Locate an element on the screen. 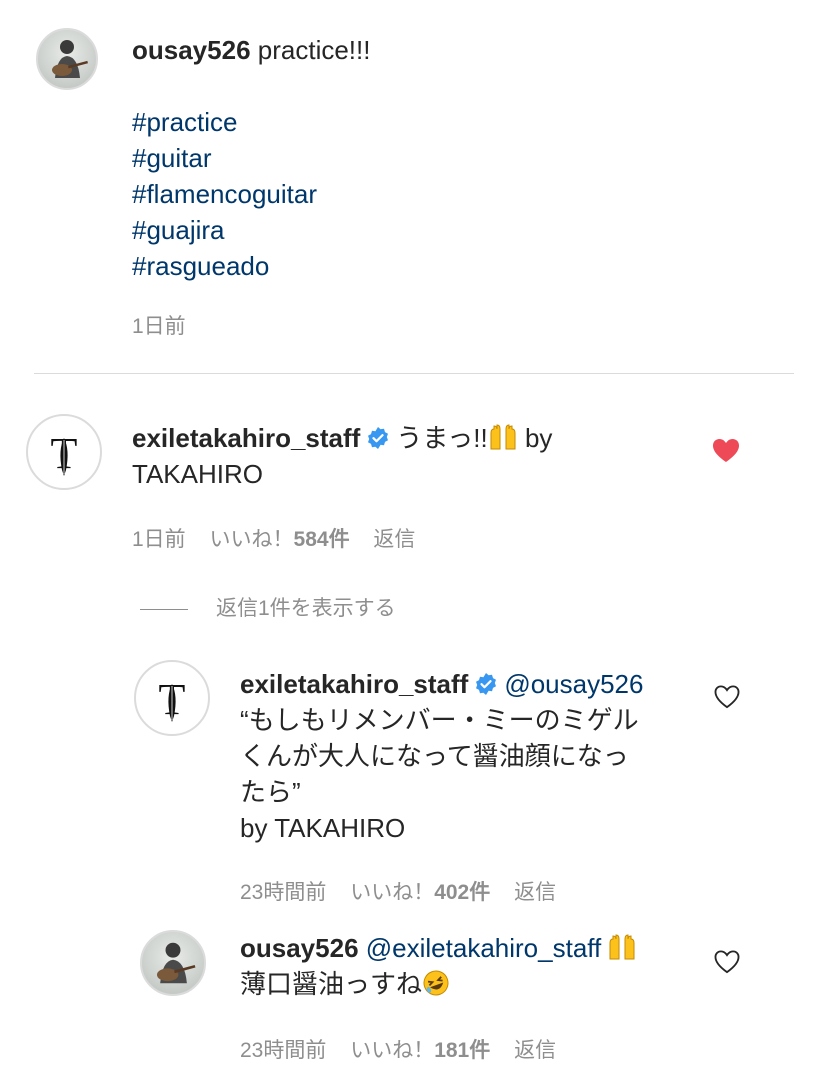 This screenshot has width=820, height=1080. divider-line is located at coordinates (164, 609).